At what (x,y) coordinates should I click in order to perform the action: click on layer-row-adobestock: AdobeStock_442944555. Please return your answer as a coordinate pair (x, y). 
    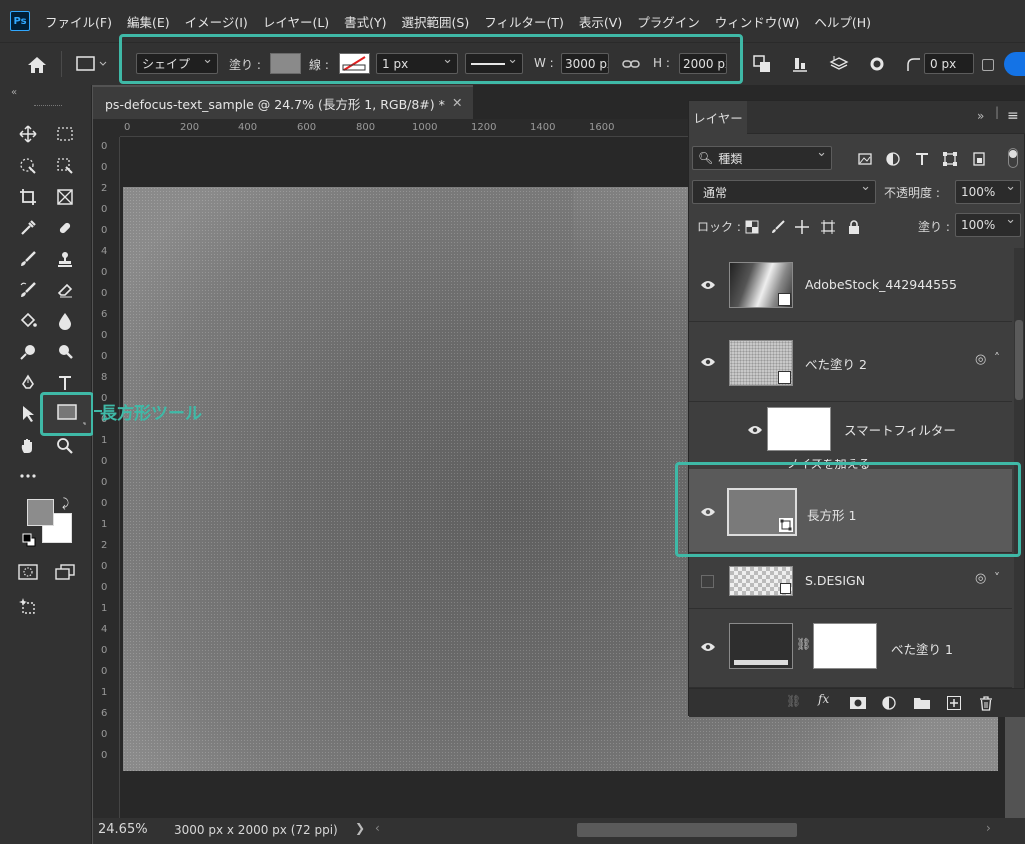
    Looking at the image, I should click on (850, 285).